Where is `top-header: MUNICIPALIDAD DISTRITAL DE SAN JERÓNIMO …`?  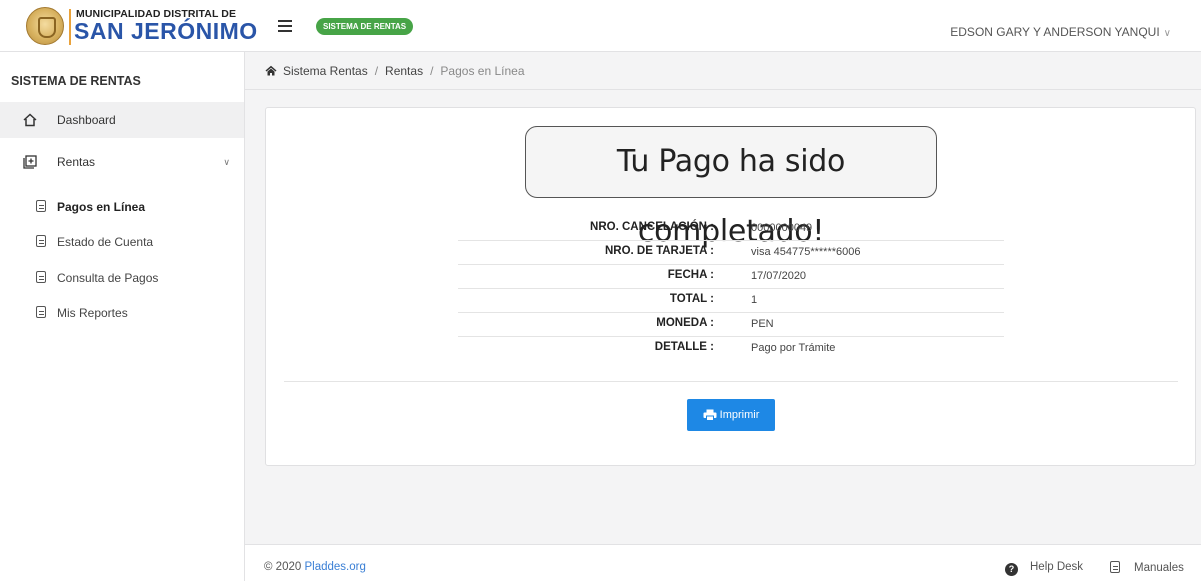
top-header: MUNICIPALIDAD DISTRITAL DE SAN JERÓNIMO … is located at coordinates (600, 26).